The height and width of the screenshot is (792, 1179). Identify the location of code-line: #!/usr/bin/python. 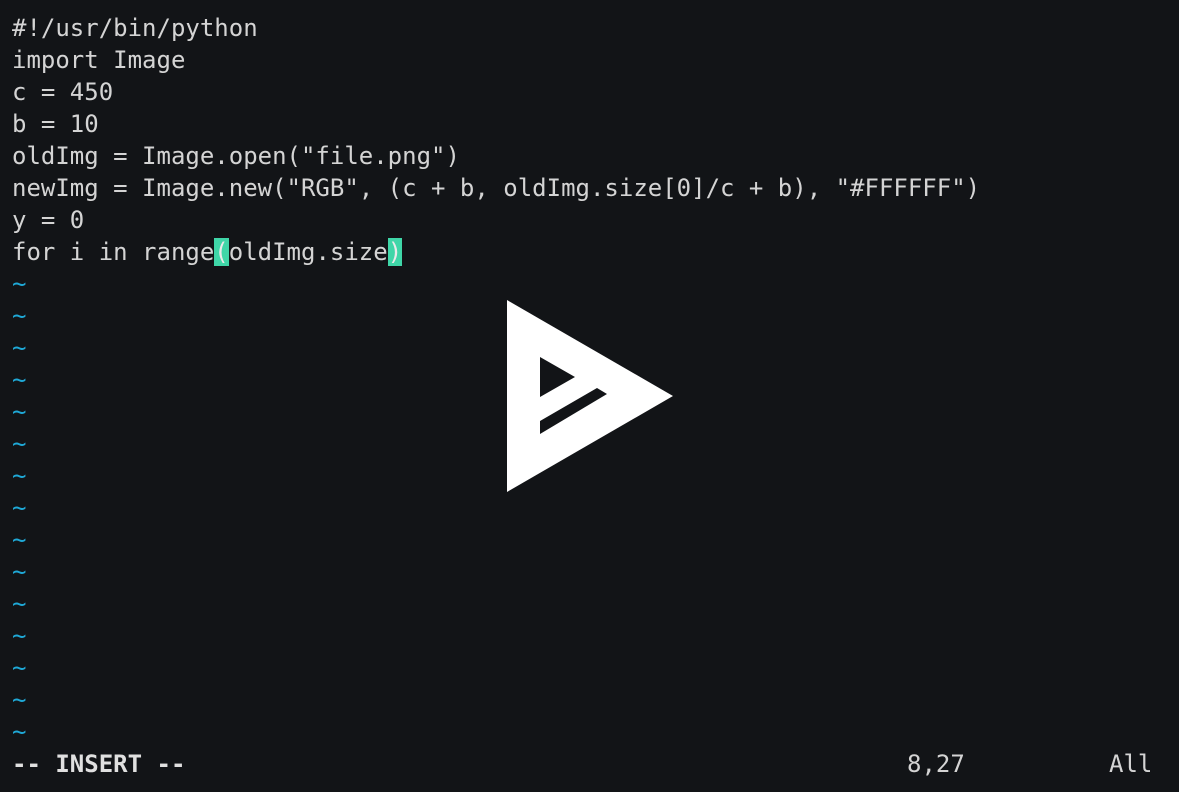
(135, 28).